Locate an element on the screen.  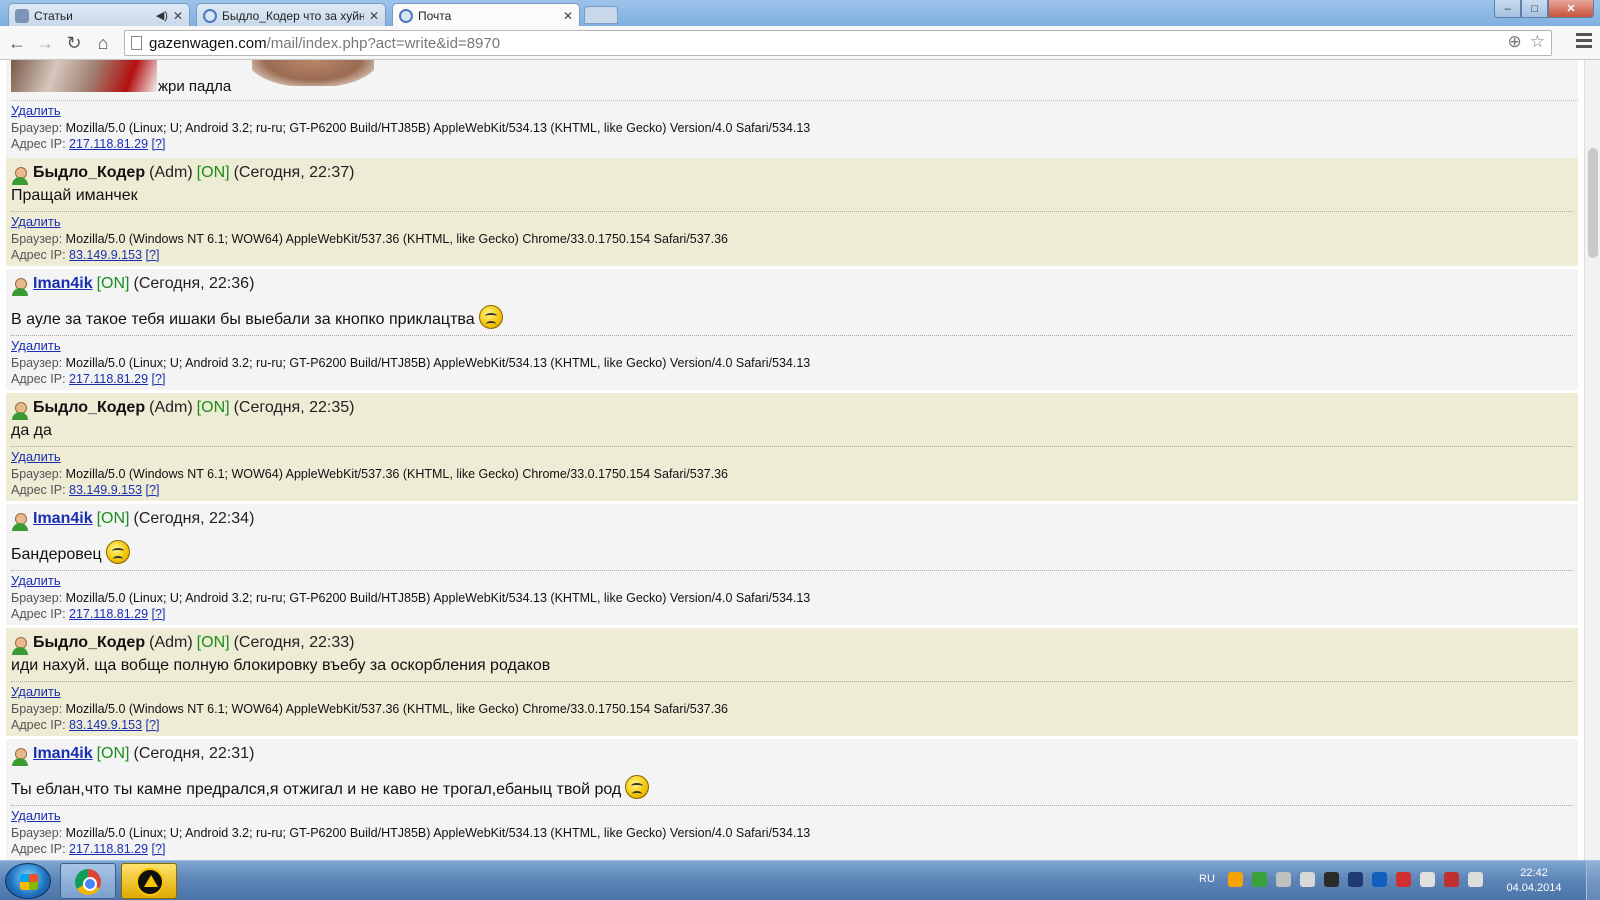
clock: 22:42 04.04.2014 is located at coordinates (1534, 881).